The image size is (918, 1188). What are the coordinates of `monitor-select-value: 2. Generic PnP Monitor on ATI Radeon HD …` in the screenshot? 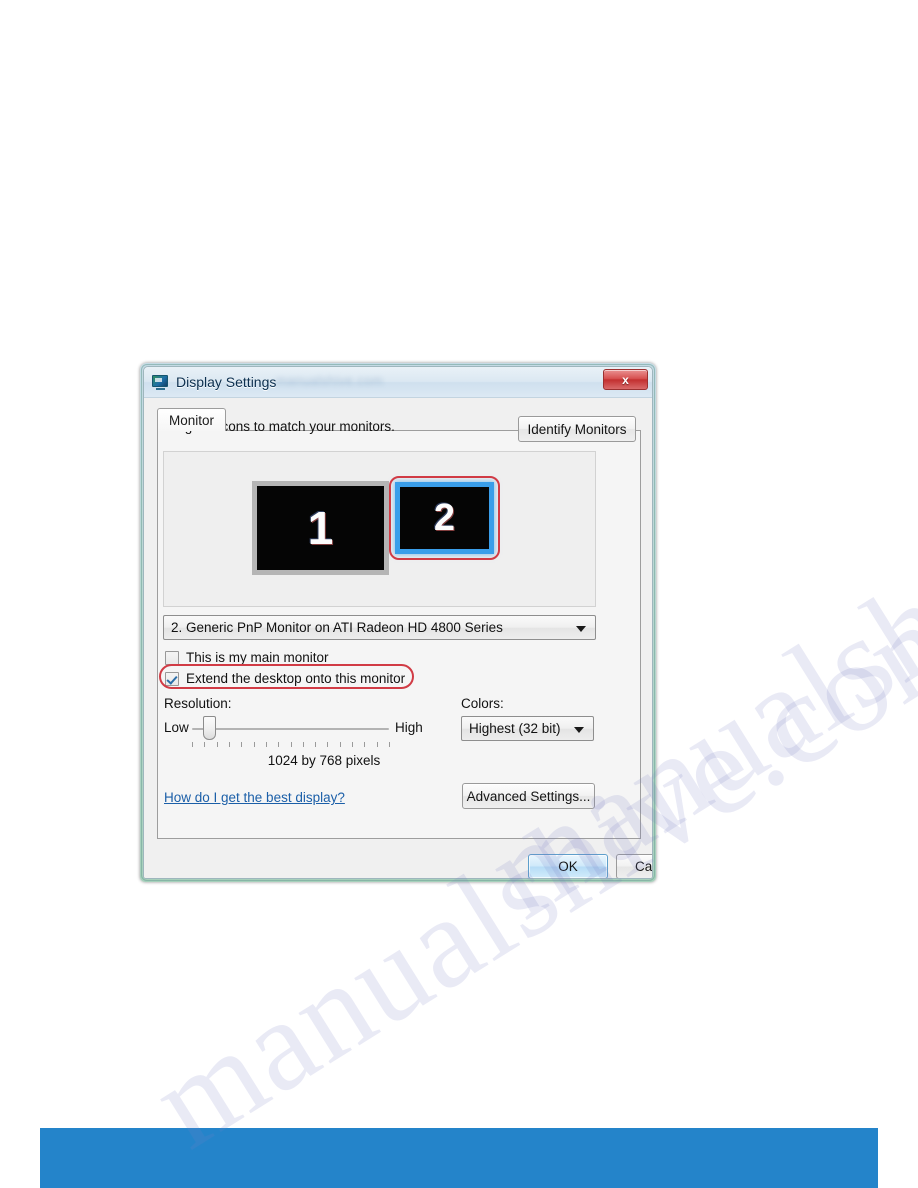 It's located at (337, 627).